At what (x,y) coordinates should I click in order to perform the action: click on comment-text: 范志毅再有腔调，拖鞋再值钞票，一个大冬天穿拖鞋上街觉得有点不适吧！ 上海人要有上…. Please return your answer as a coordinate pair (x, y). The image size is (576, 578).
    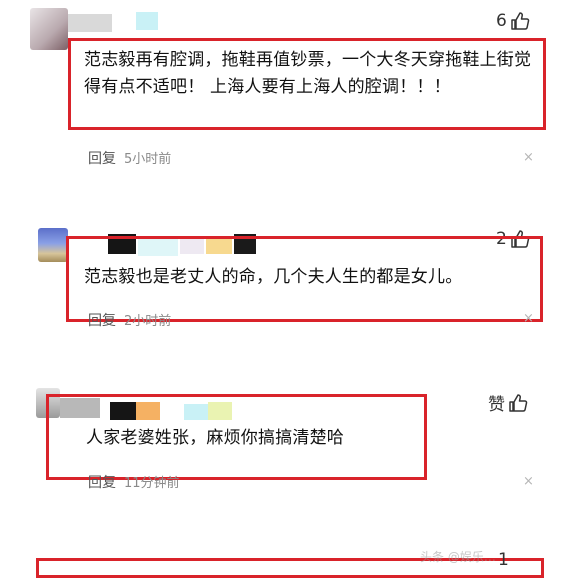
    Looking at the image, I should click on (308, 73).